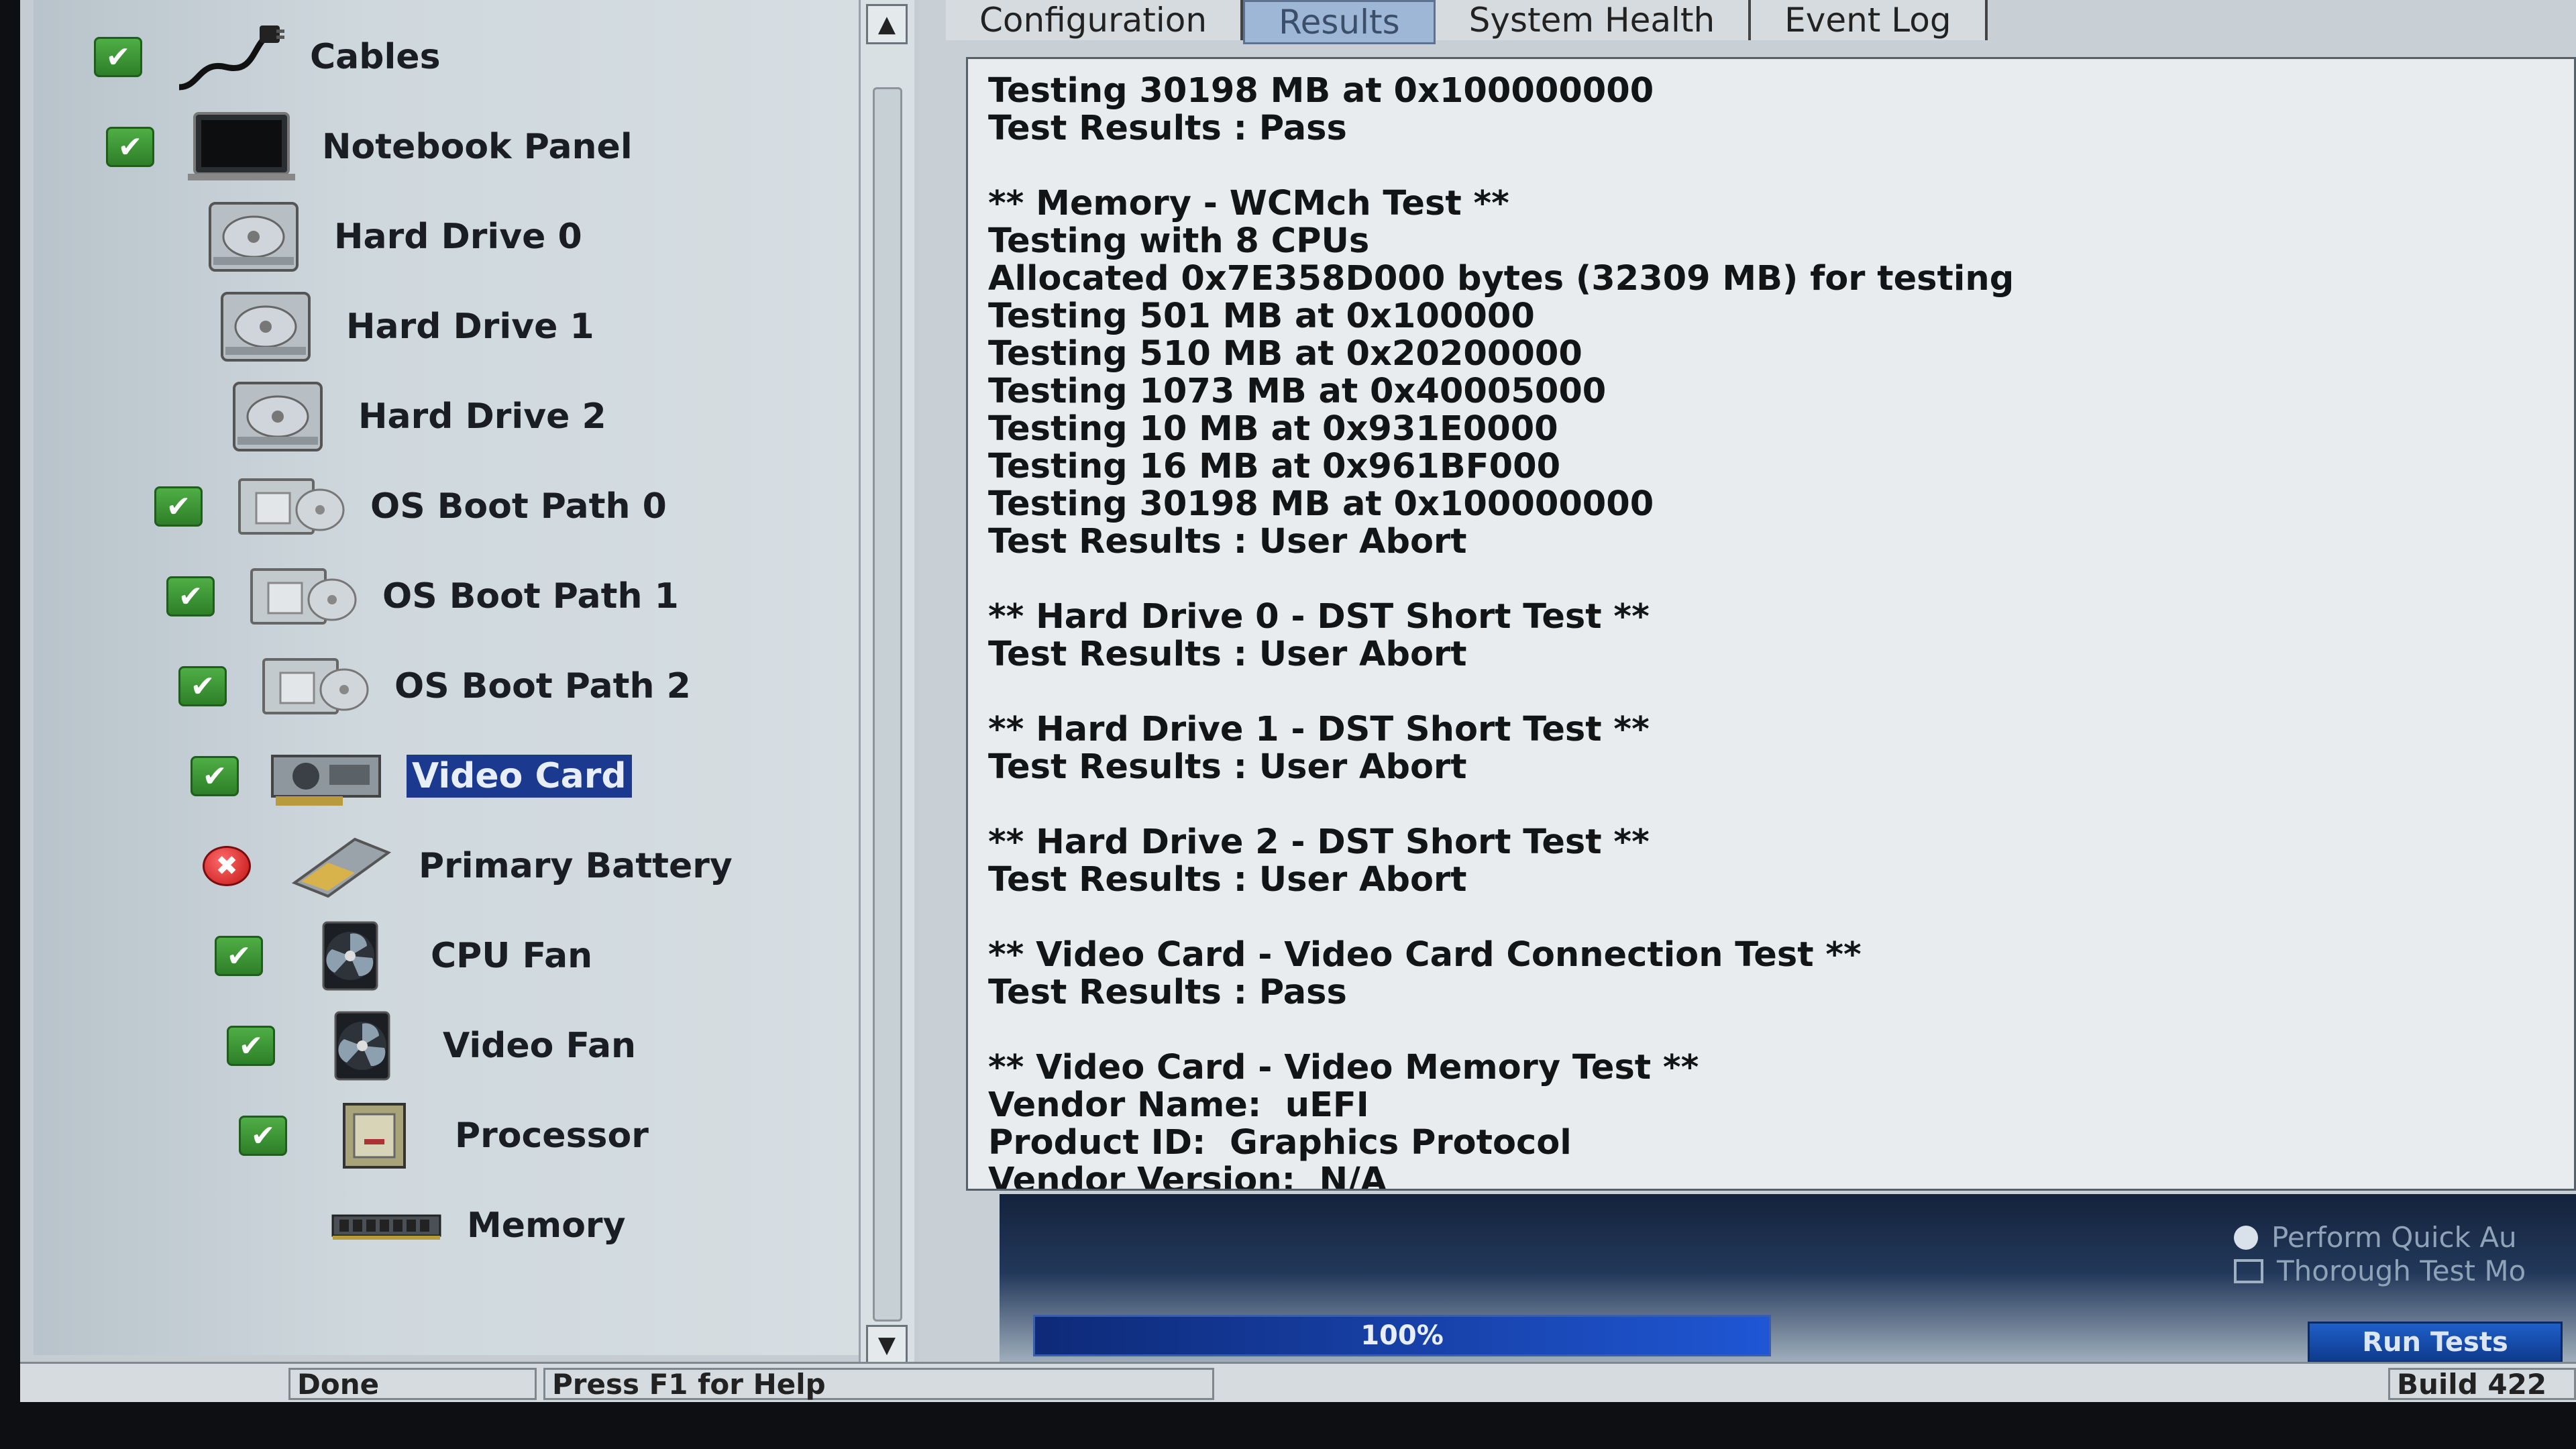 The width and height of the screenshot is (2576, 1449). Describe the element at coordinates (2246, 1237) in the screenshot. I see `radio-icon` at that location.